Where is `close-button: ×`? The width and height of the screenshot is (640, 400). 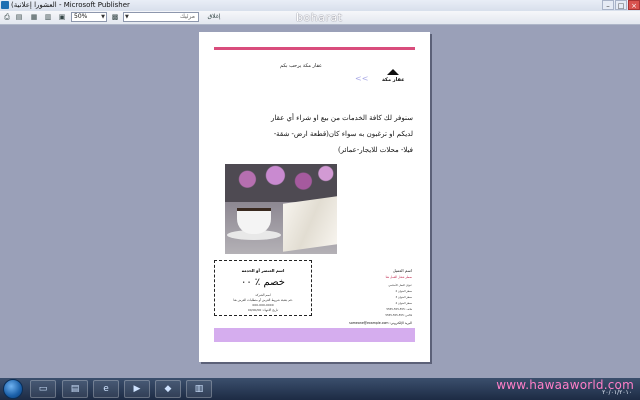 close-button: × is located at coordinates (634, 5).